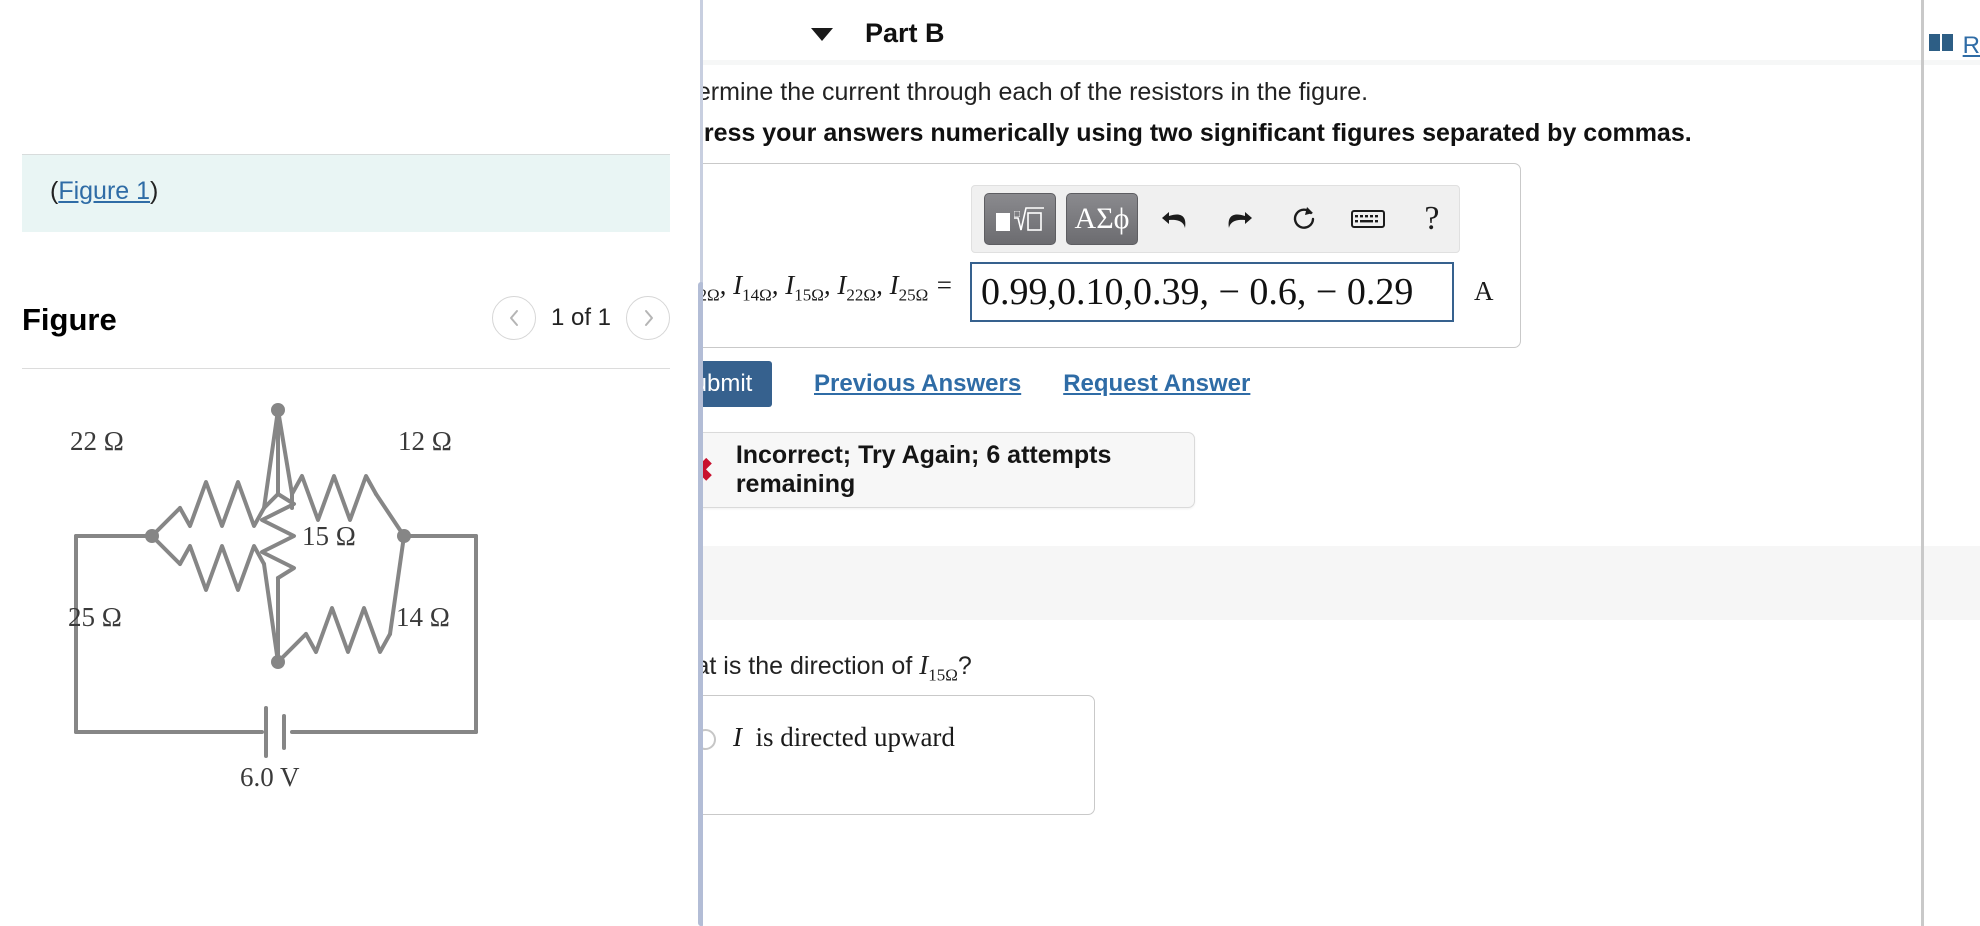 The image size is (1980, 926). Describe the element at coordinates (346, 193) in the screenshot. I see `figure-reference-callout: (Figure 1)` at that location.